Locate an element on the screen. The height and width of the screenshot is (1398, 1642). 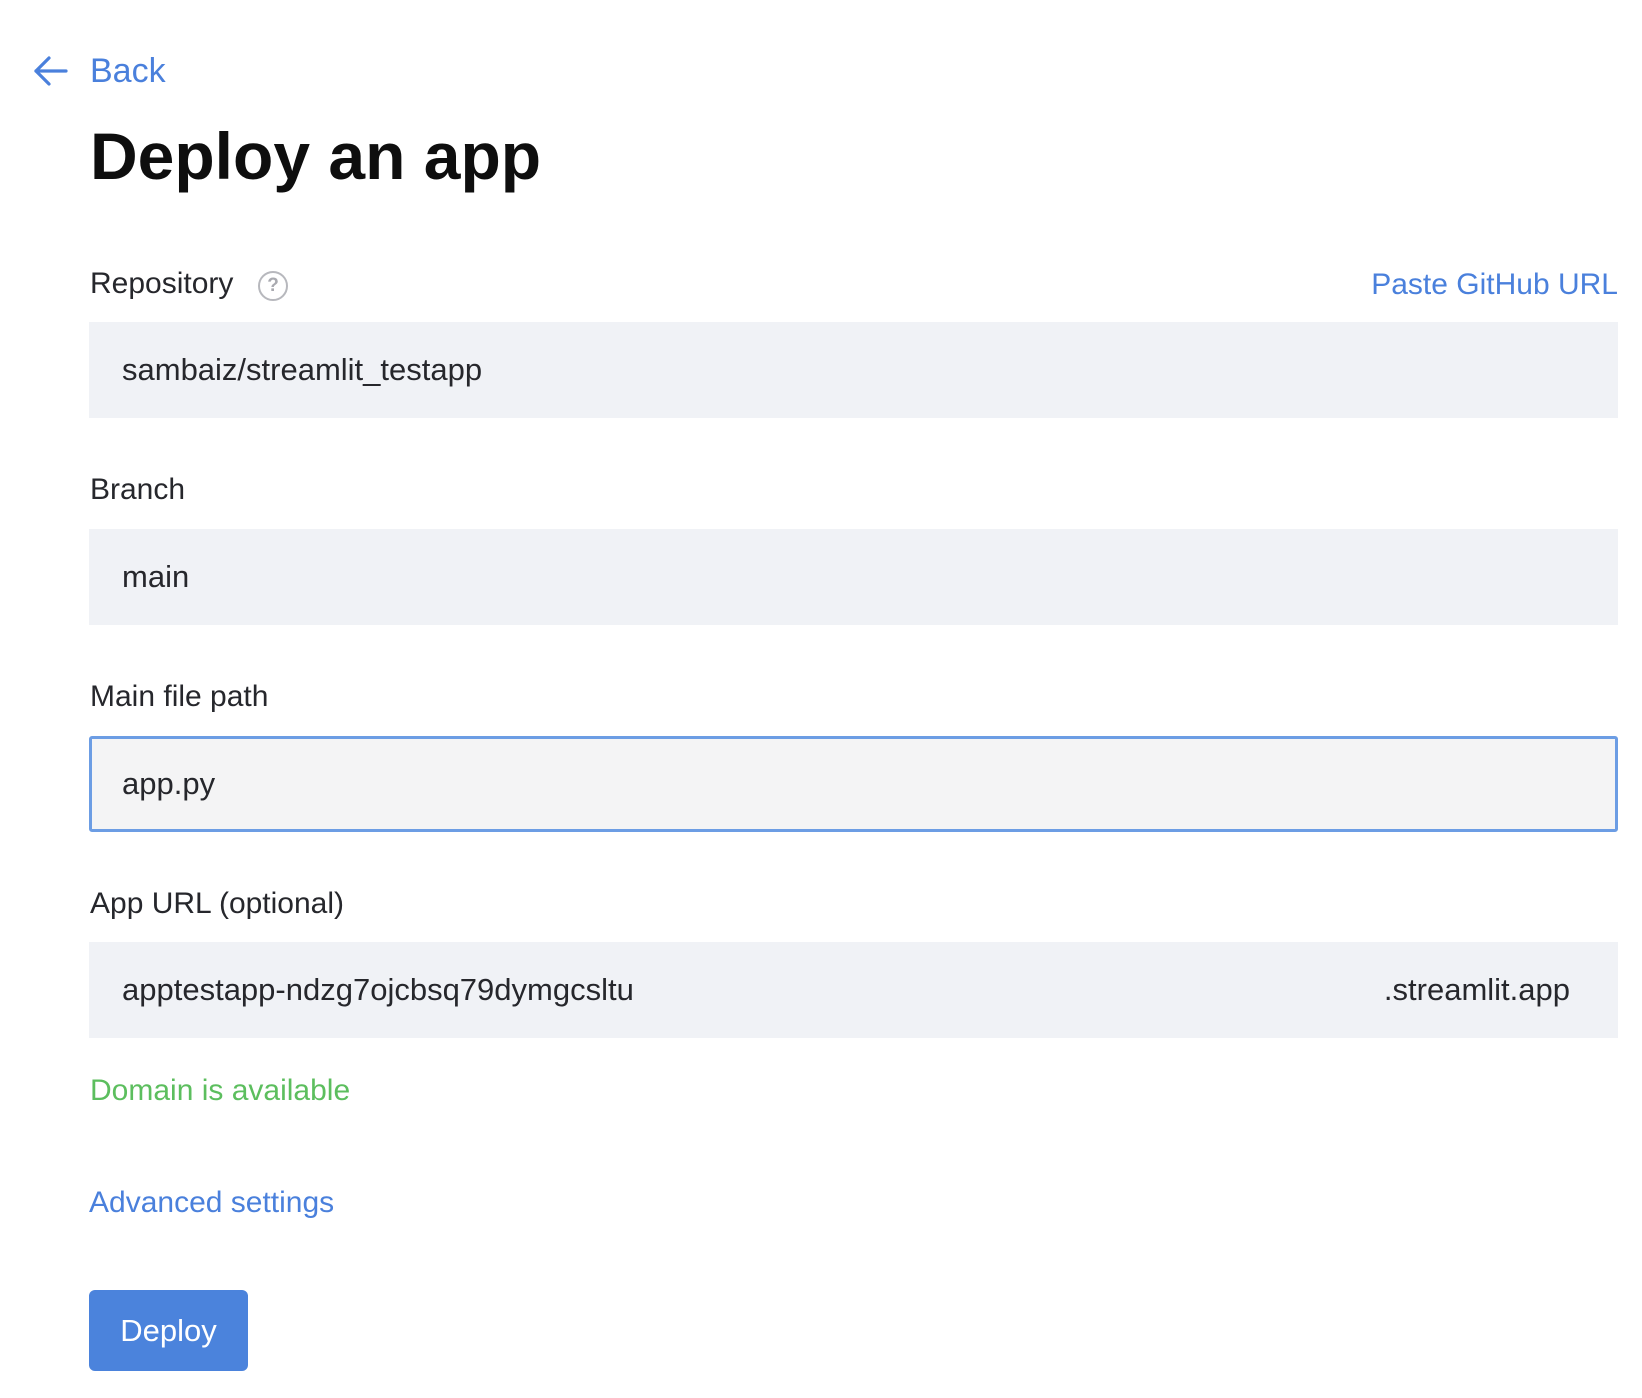
repository-label: Repository is located at coordinates (162, 283).